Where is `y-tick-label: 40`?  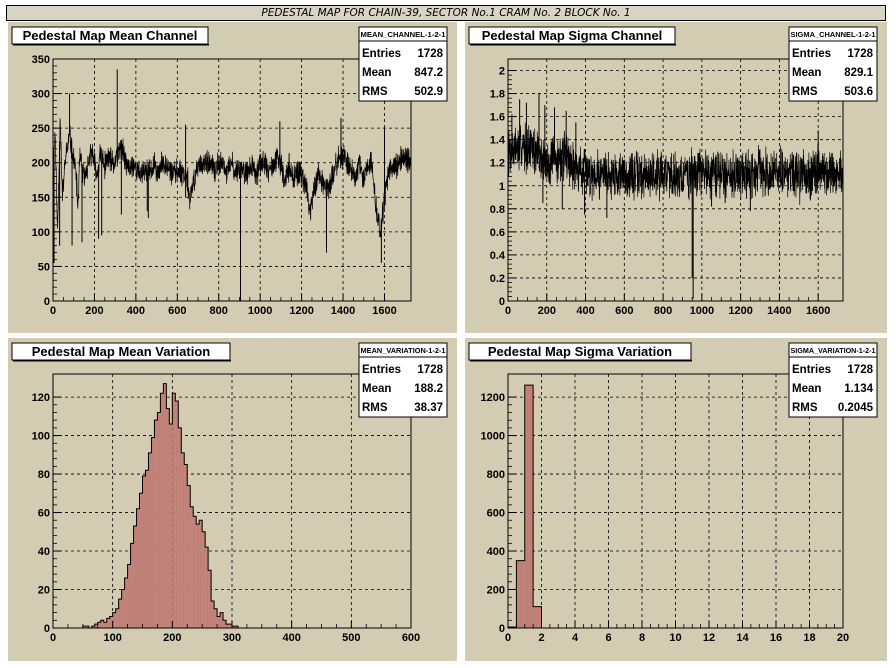
y-tick-label: 40 is located at coordinates (44, 552).